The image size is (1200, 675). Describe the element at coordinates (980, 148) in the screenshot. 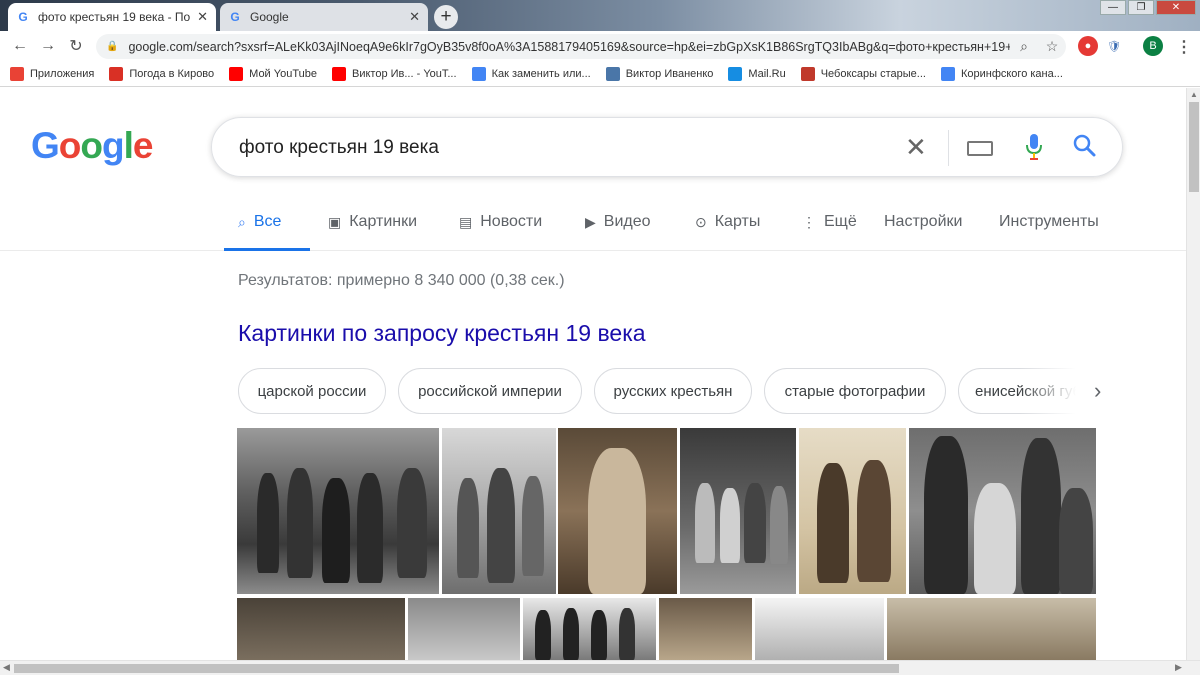

I see `keyboard-icon` at that location.